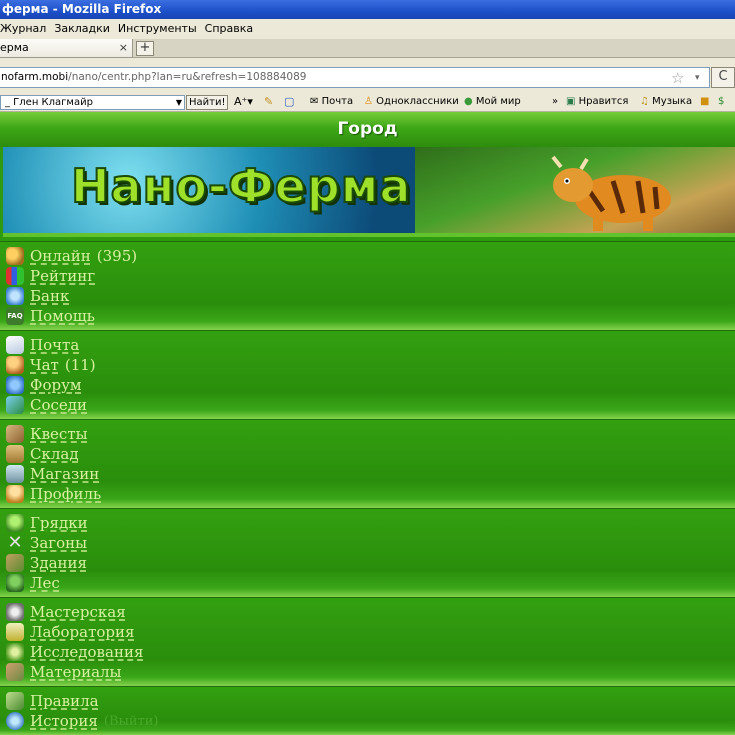 Image resolution: width=735 pixels, height=735 pixels. I want to click on menu-item-shop-label: Магазин, so click(65, 474).